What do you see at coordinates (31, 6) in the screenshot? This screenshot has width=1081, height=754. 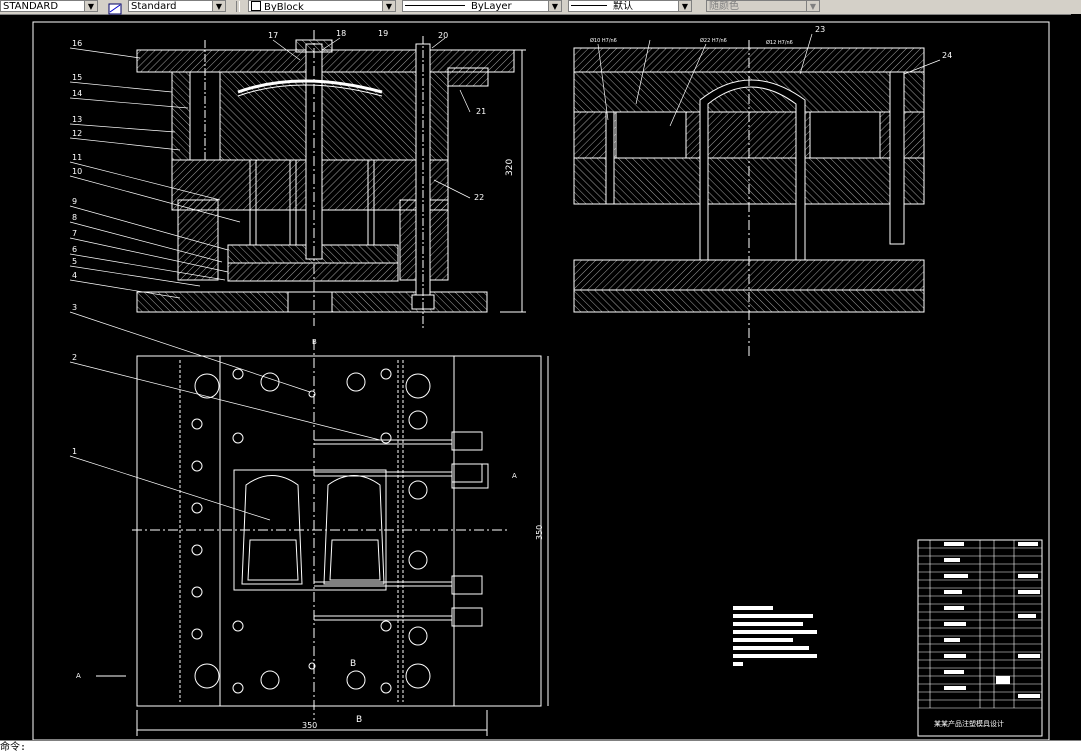 I see `text-style-value: STANDARD` at bounding box center [31, 6].